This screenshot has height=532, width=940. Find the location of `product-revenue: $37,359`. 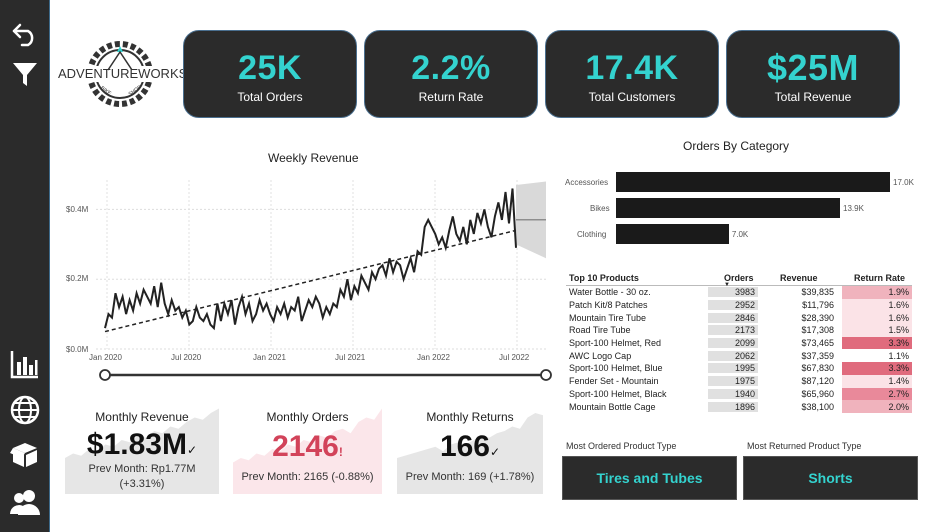

product-revenue: $37,359 is located at coordinates (817, 355).